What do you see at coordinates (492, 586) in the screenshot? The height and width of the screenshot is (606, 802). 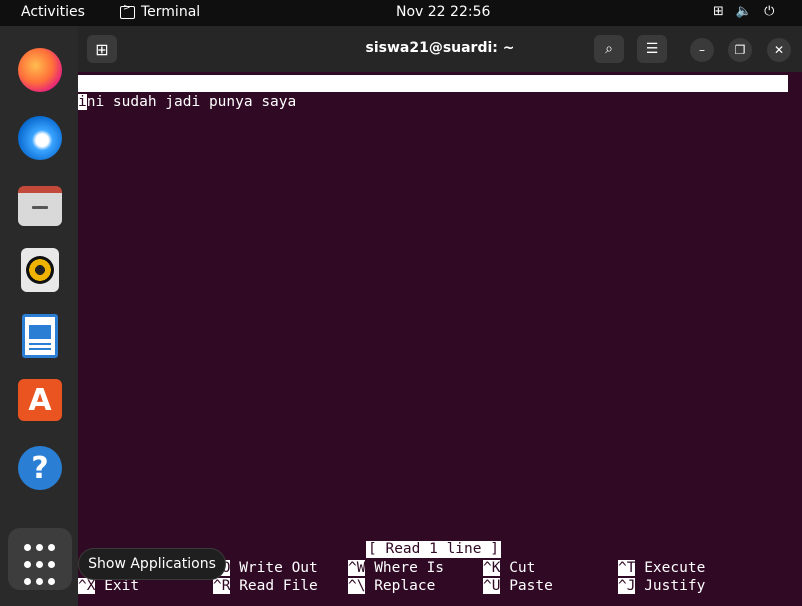 I see `shortcut-key: ^U` at bounding box center [492, 586].